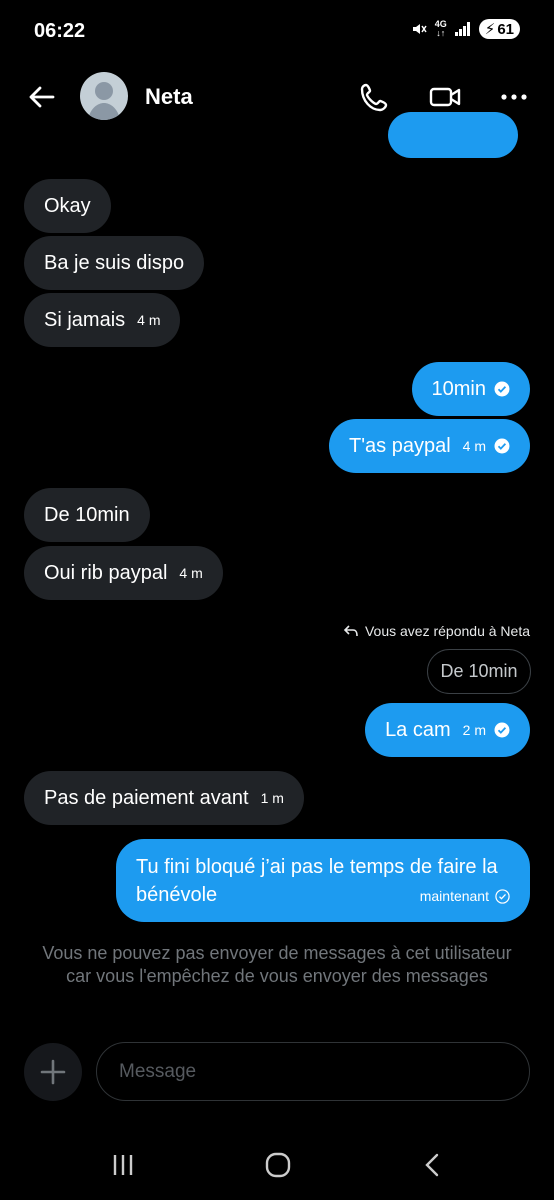  I want to click on message-text: De 10min, so click(87, 514).